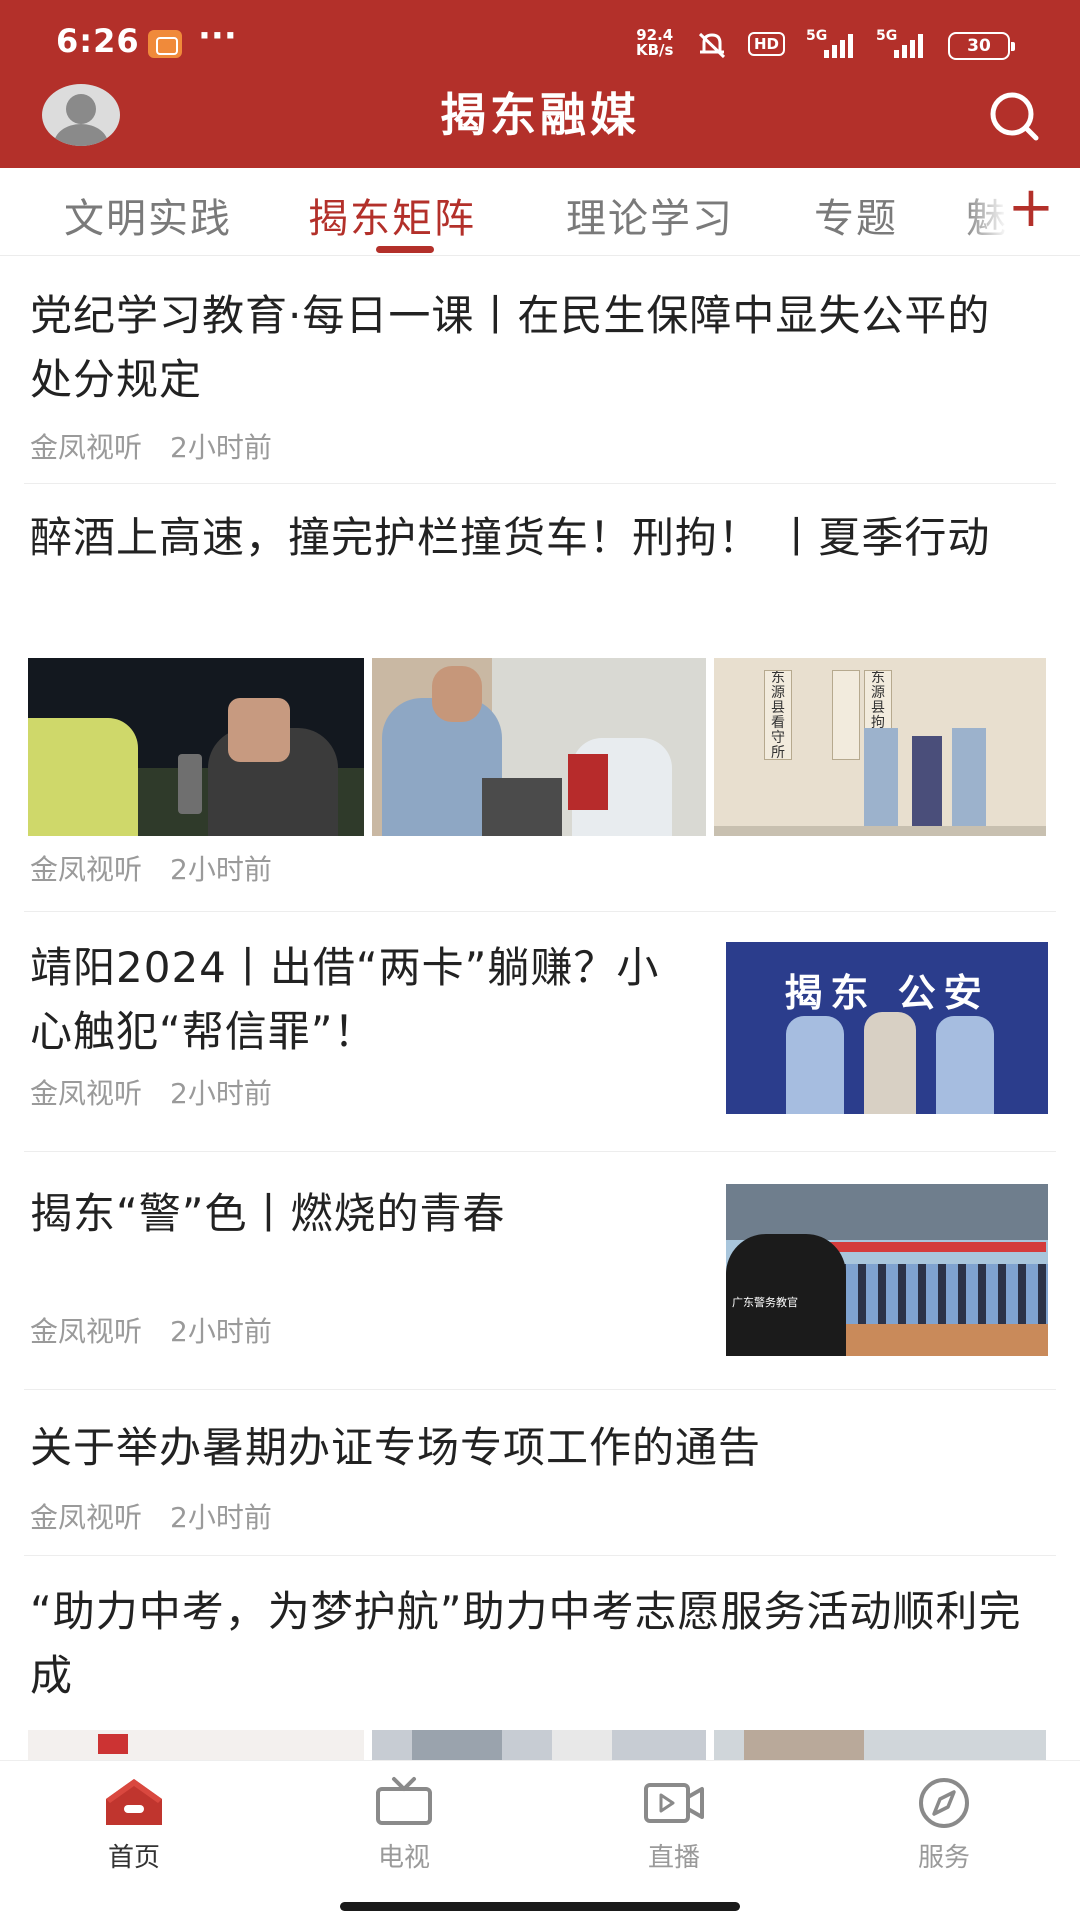 The width and height of the screenshot is (1080, 1920). Describe the element at coordinates (887, 1270) in the screenshot. I see `news-thumbnail: 广东警务教官` at that location.